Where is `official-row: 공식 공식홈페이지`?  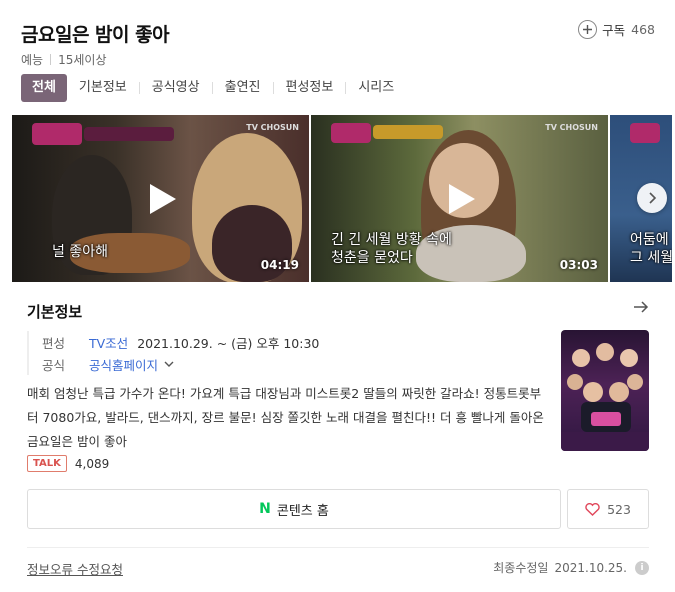 official-row: 공식 공식홈페이지 is located at coordinates (180, 364).